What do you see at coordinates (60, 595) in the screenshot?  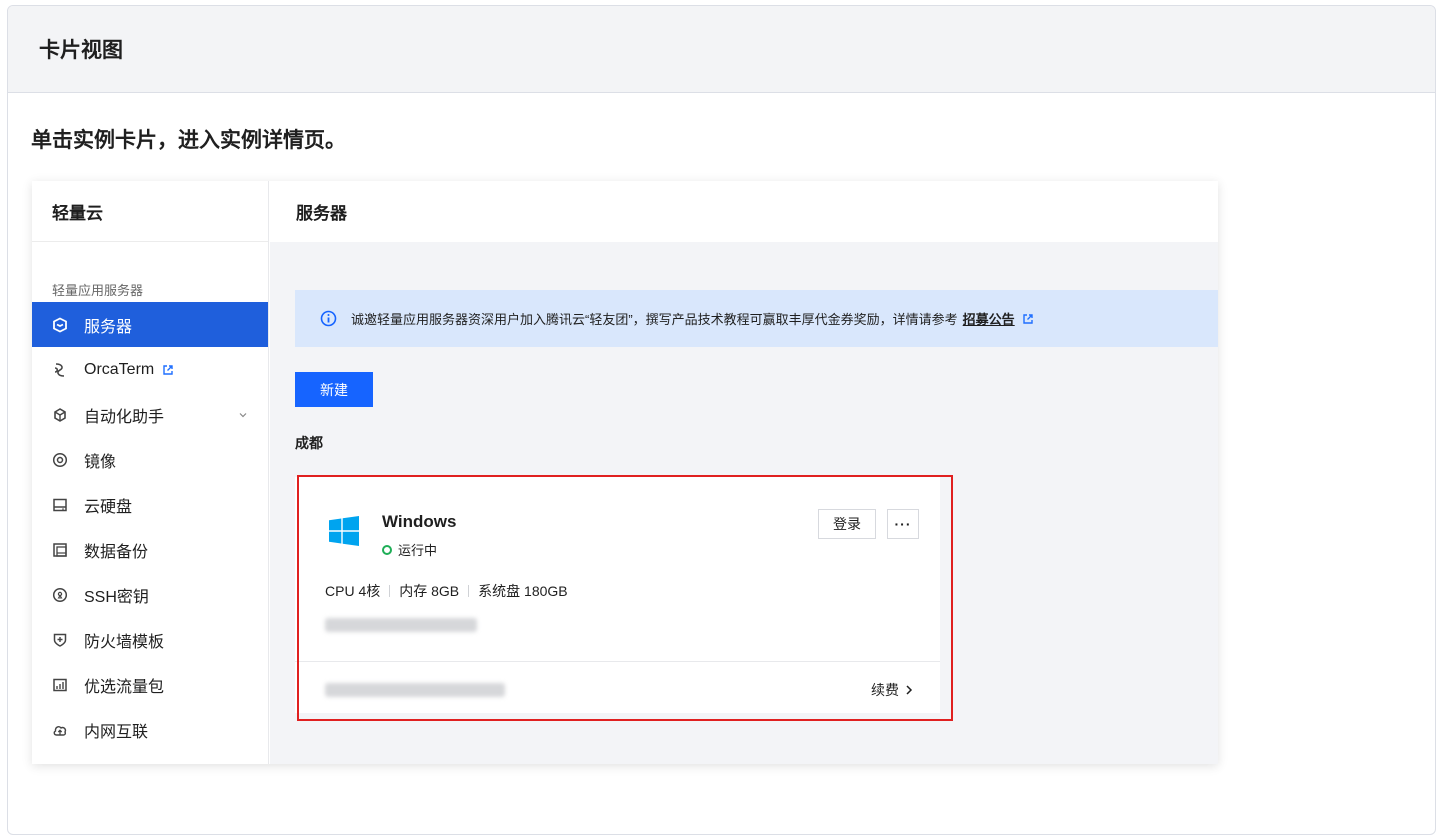 I see `key-icon` at bounding box center [60, 595].